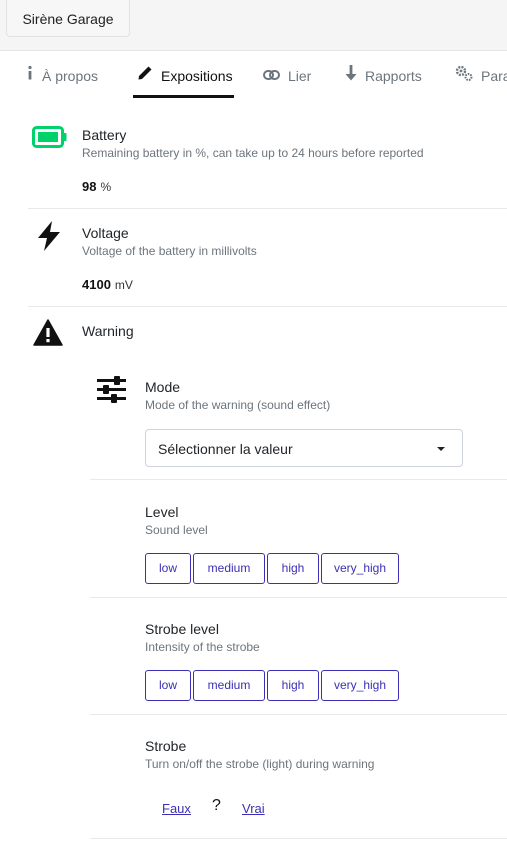 The image size is (507, 852). What do you see at coordinates (238, 405) in the screenshot?
I see `mode-description: Mode of the warning (sound effect)` at bounding box center [238, 405].